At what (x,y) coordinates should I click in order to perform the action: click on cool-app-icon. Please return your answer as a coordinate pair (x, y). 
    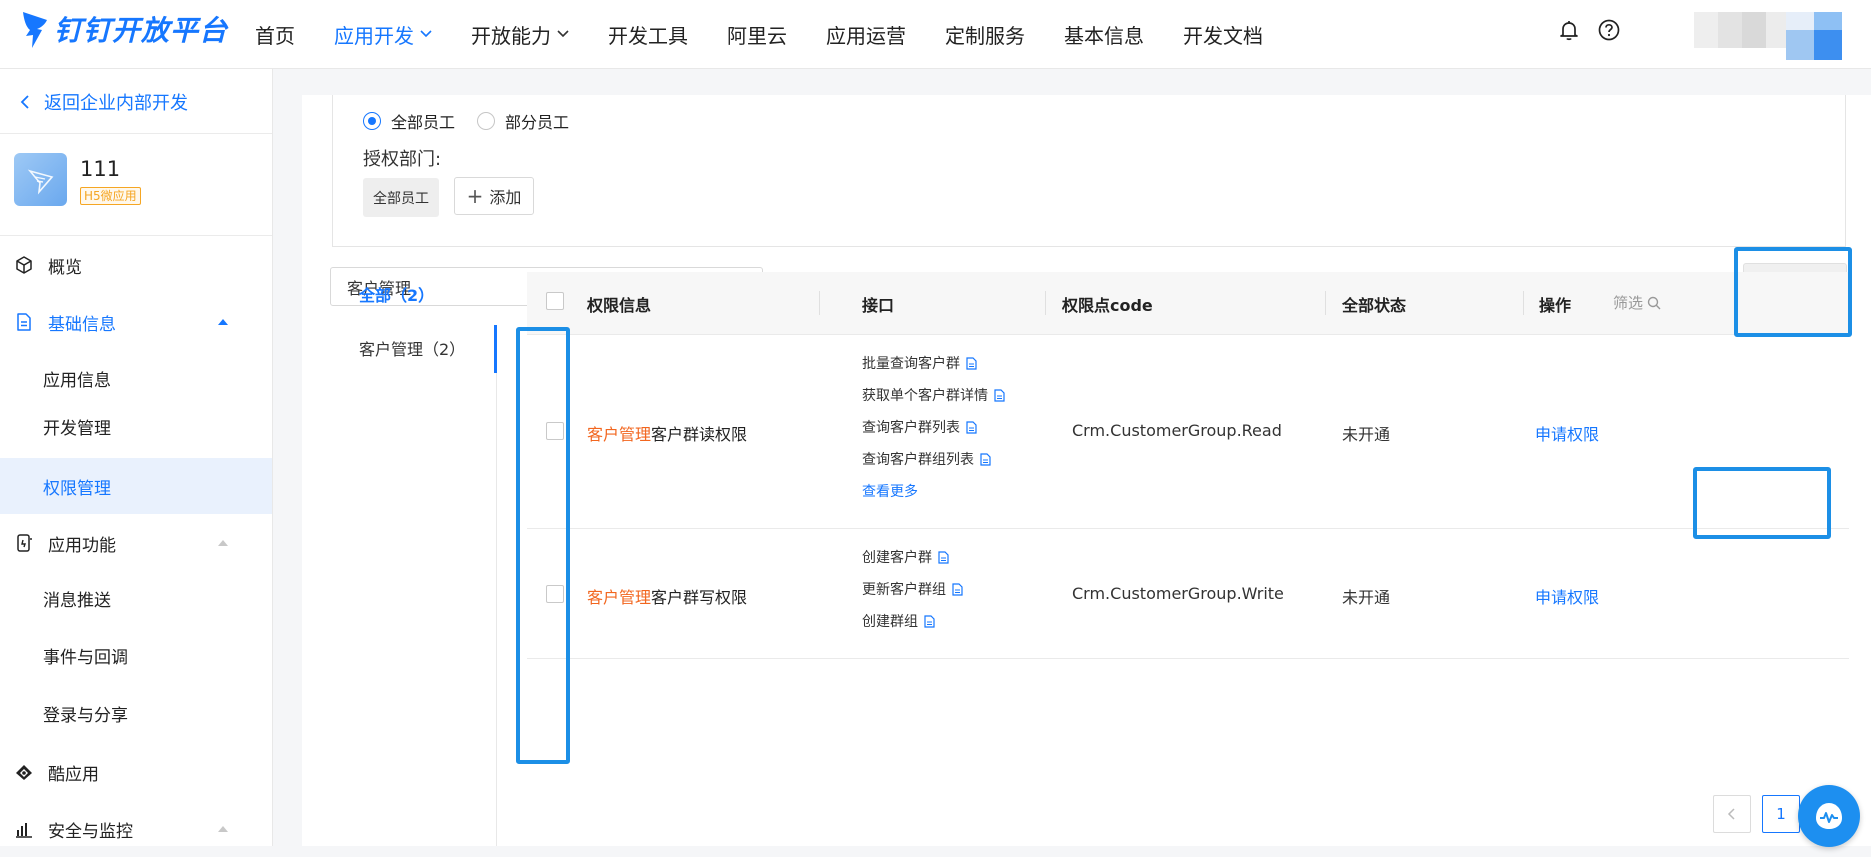
    Looking at the image, I should click on (24, 772).